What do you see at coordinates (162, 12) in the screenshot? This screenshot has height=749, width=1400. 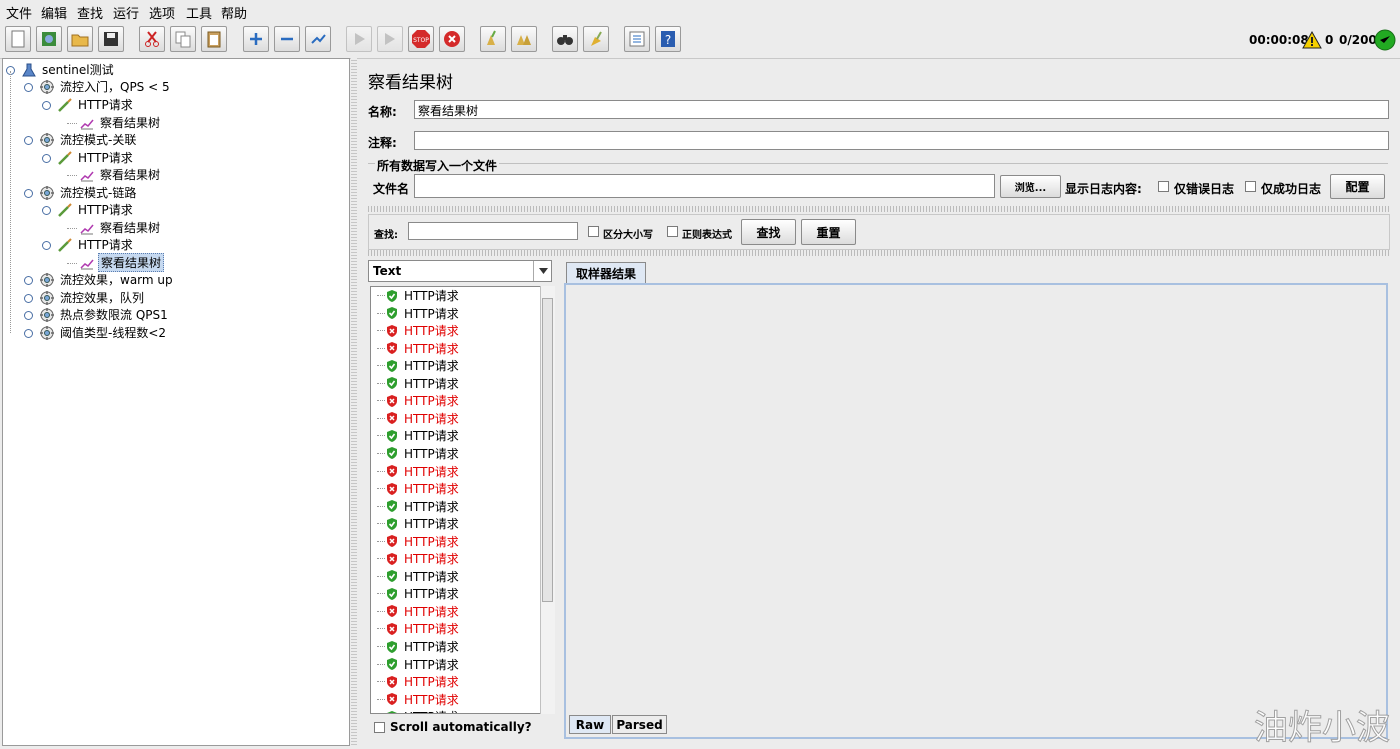 I see `menu-options: 选项` at bounding box center [162, 12].